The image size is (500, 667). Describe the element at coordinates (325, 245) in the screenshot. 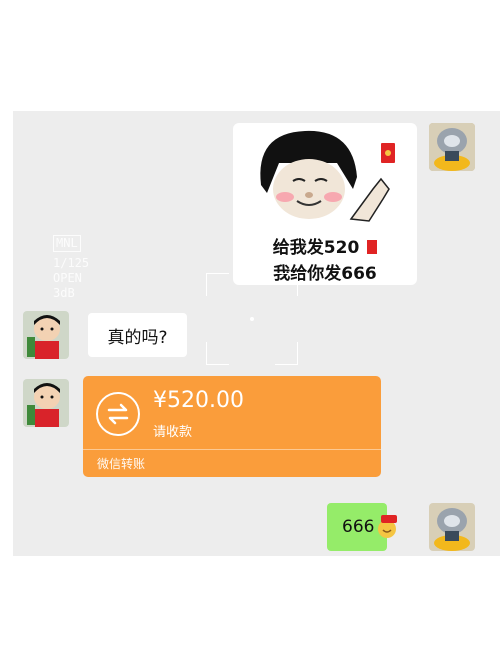

I see `sticker-caption-1: 给我发520` at that location.